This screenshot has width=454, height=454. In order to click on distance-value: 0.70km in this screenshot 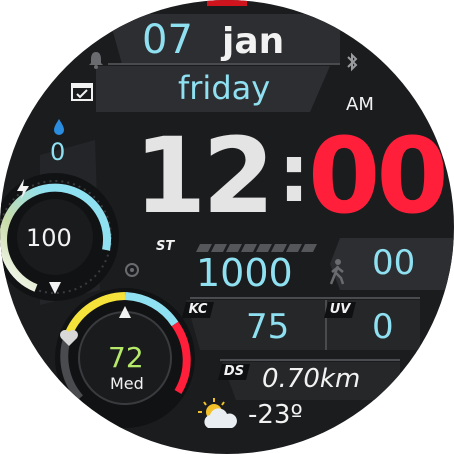, I will do `click(311, 379)`.